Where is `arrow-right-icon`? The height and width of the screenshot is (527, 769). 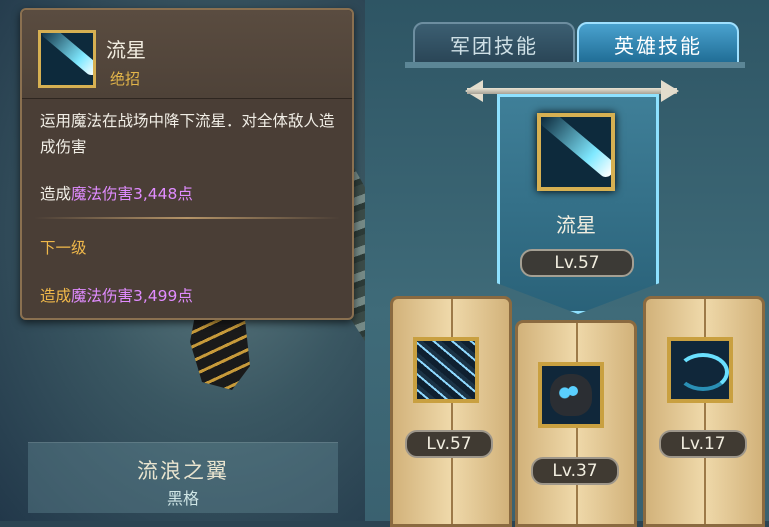
arrow-right-icon is located at coordinates (670, 91).